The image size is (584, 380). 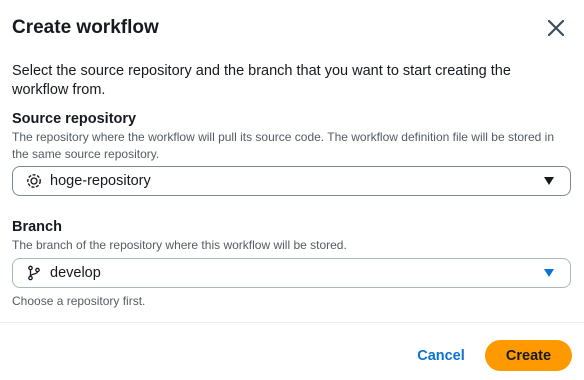 I want to click on source-repository-value: hoge-repository, so click(x=100, y=181).